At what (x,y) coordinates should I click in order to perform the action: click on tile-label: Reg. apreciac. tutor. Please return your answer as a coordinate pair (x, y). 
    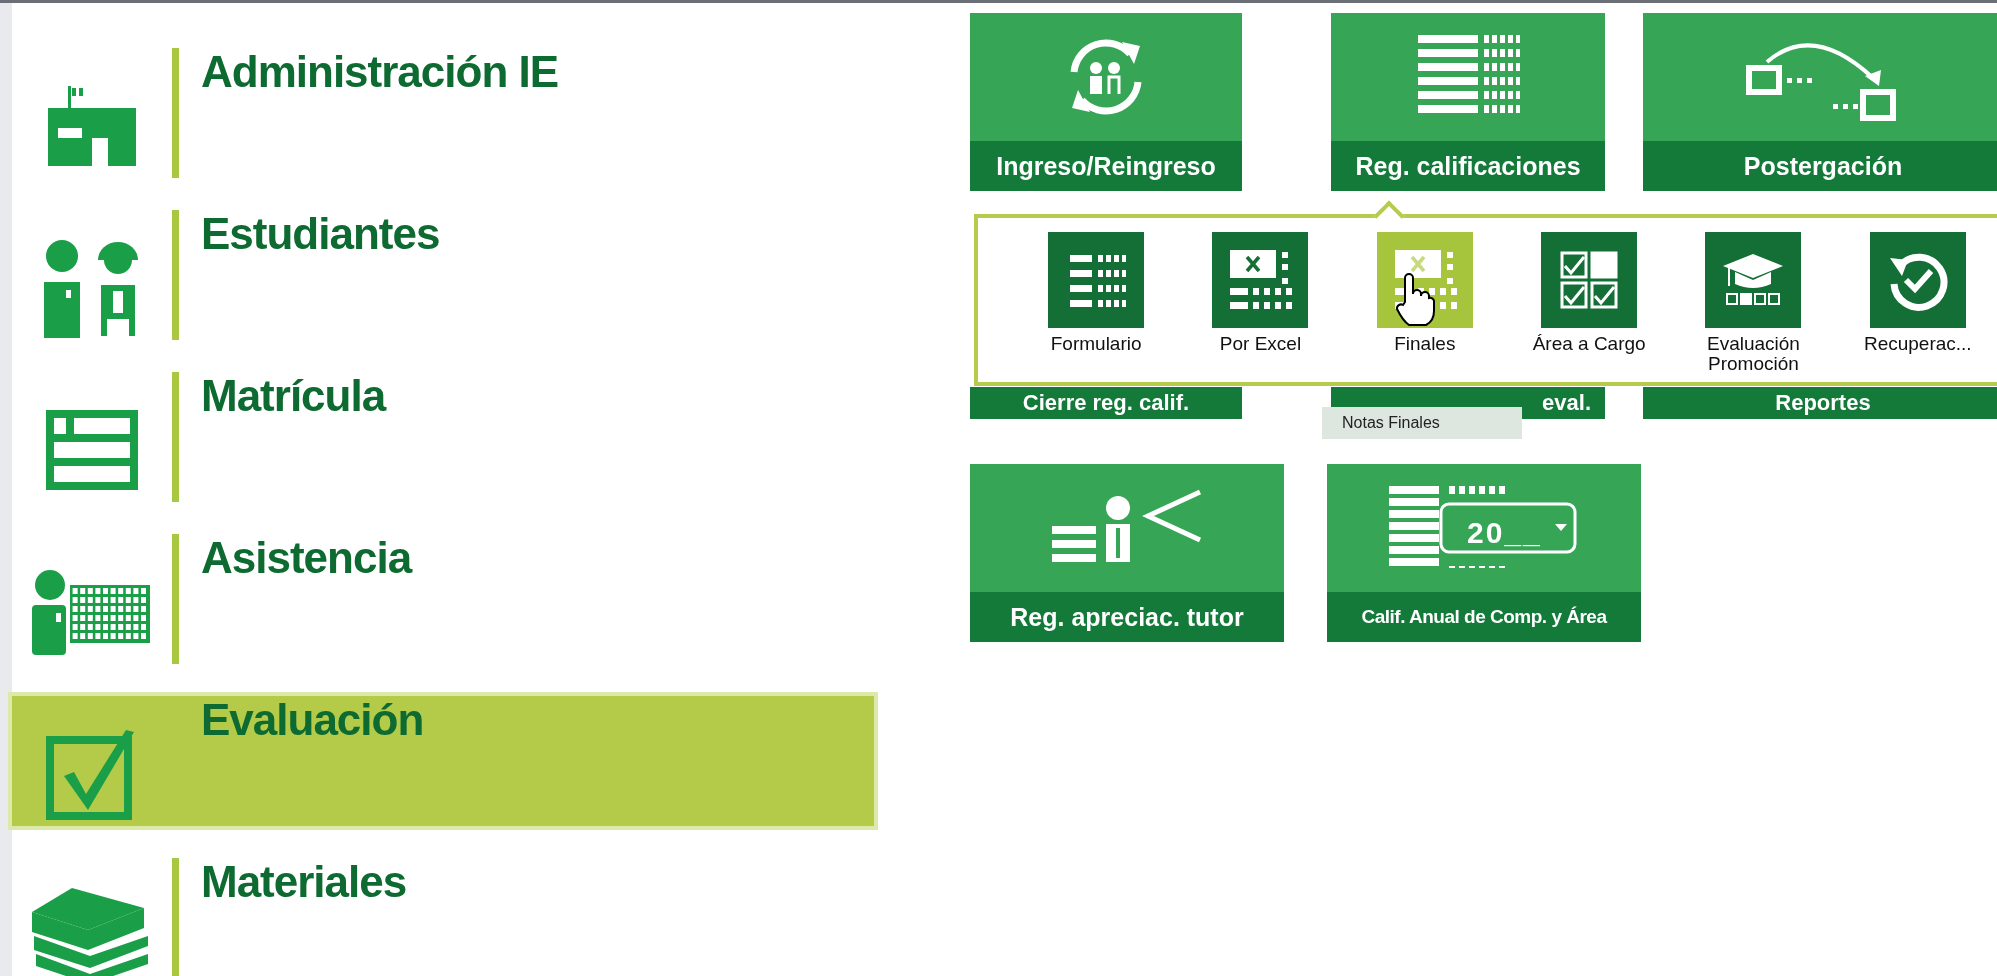
    Looking at the image, I should click on (1127, 617).